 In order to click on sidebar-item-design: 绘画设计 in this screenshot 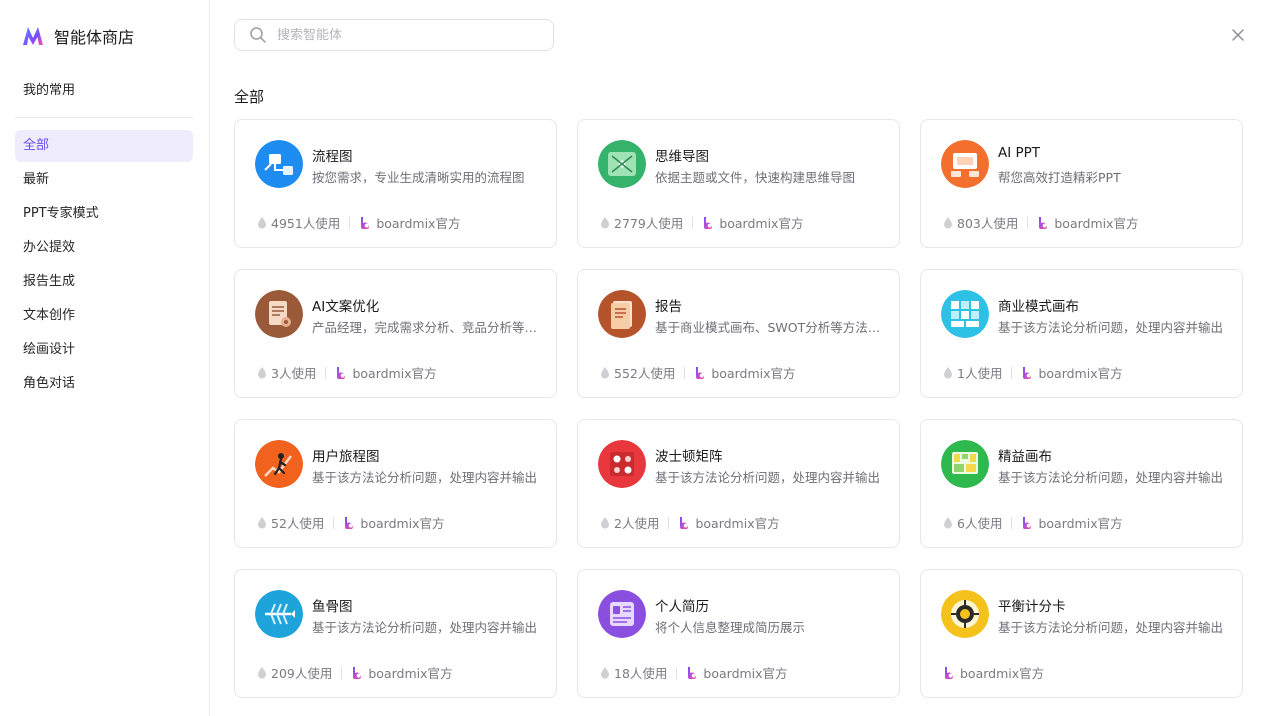, I will do `click(104, 350)`.